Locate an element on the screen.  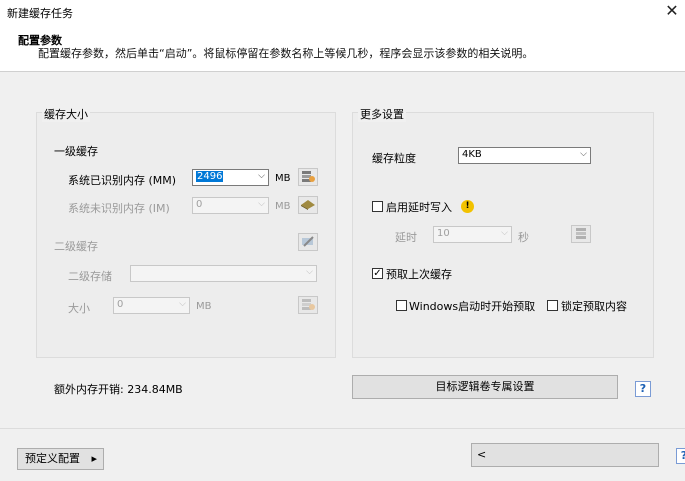
extra-memory-text: 额外内存开销: 234.84MB is located at coordinates (118, 389).